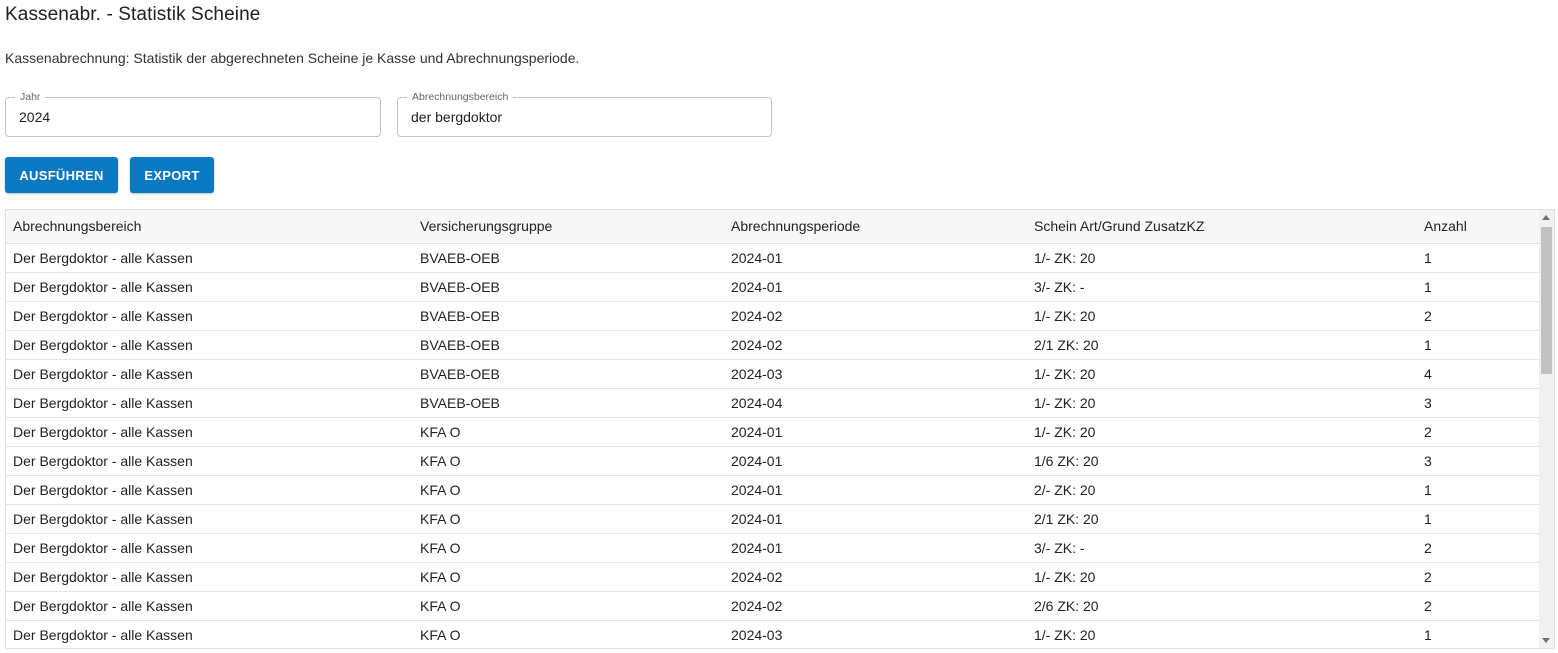 The width and height of the screenshot is (1558, 653). I want to click on abrechnungsbereich-input, so click(581, 117).